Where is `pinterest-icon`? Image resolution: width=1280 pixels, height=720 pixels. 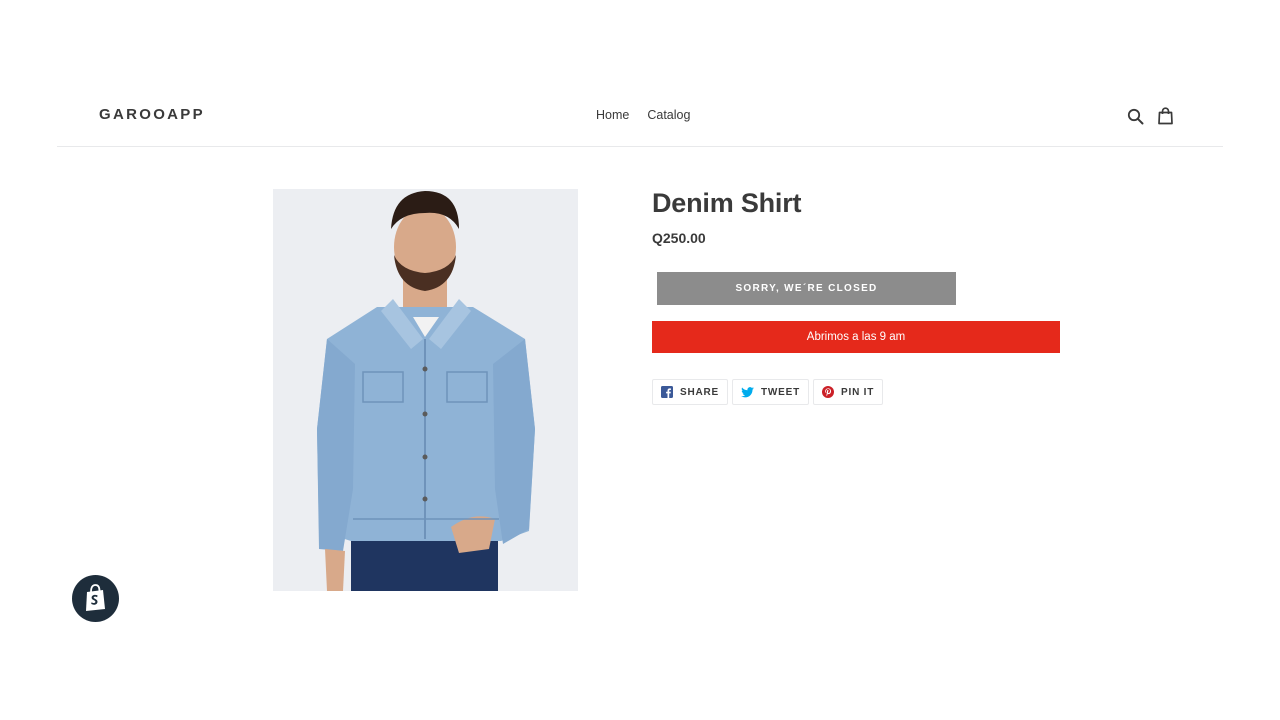 pinterest-icon is located at coordinates (828, 392).